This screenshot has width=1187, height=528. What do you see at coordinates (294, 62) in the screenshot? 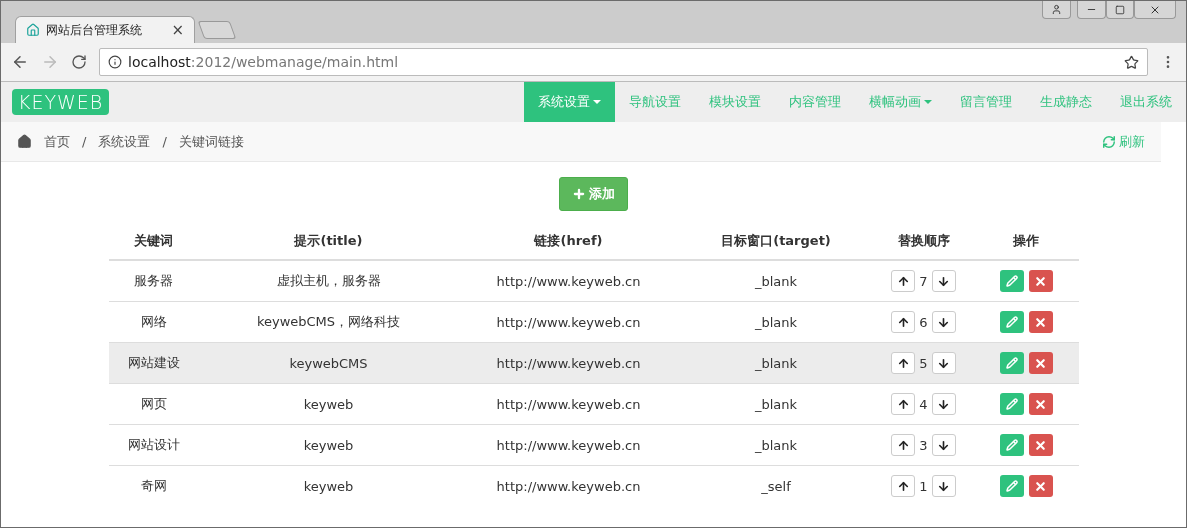
I see `url-path: :2012/webmanage/main.html` at bounding box center [294, 62].